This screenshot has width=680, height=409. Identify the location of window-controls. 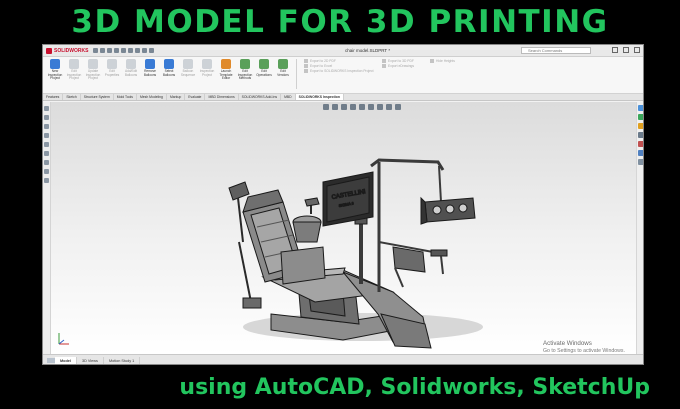
(626, 50).